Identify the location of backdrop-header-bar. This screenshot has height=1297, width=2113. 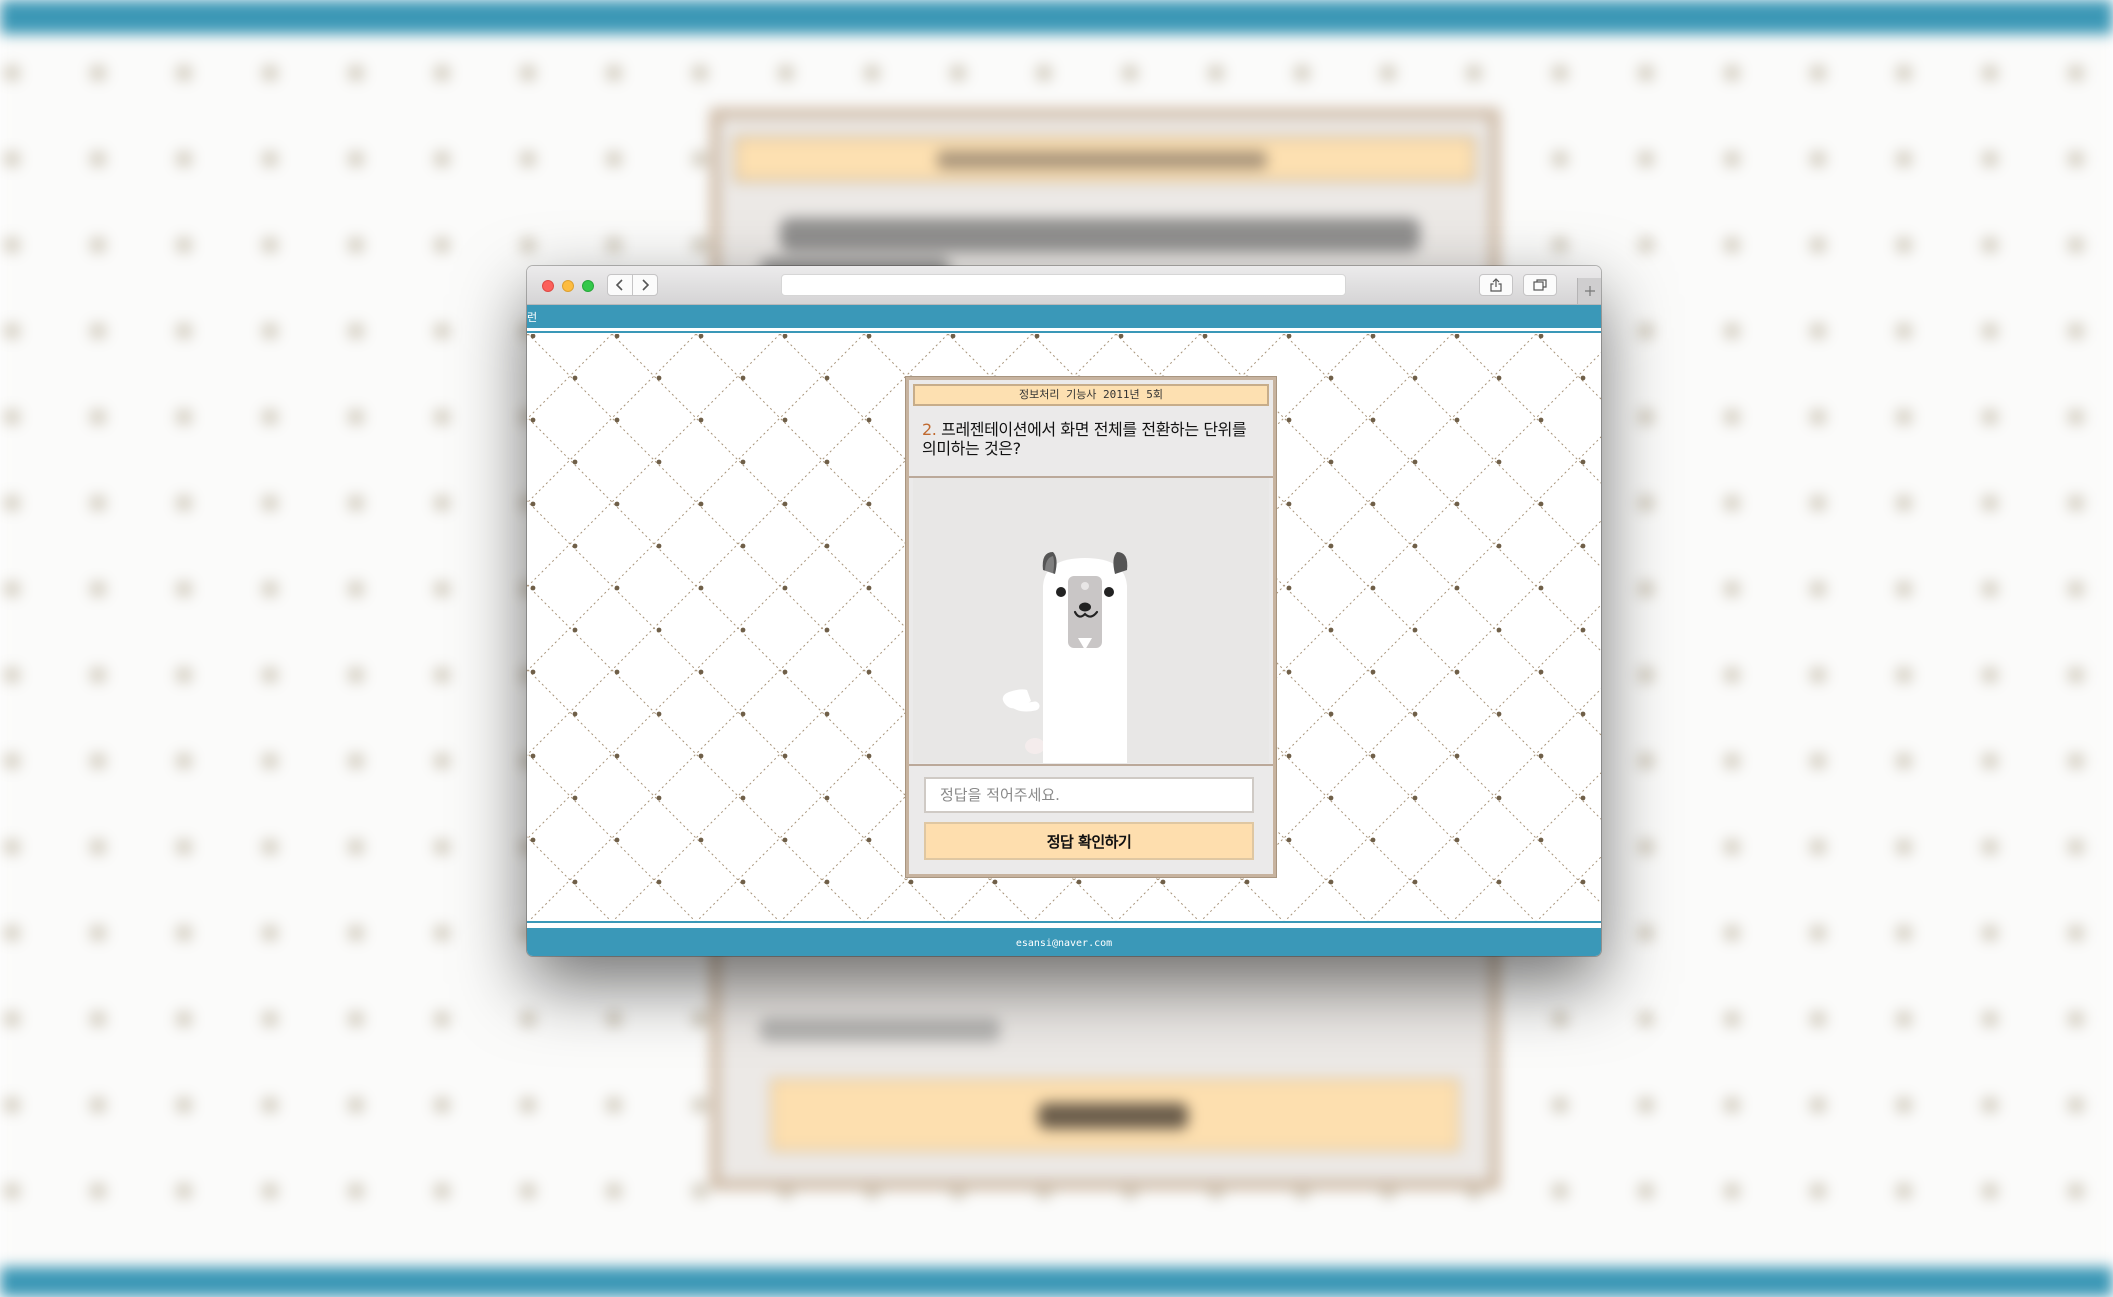
(1056, 17).